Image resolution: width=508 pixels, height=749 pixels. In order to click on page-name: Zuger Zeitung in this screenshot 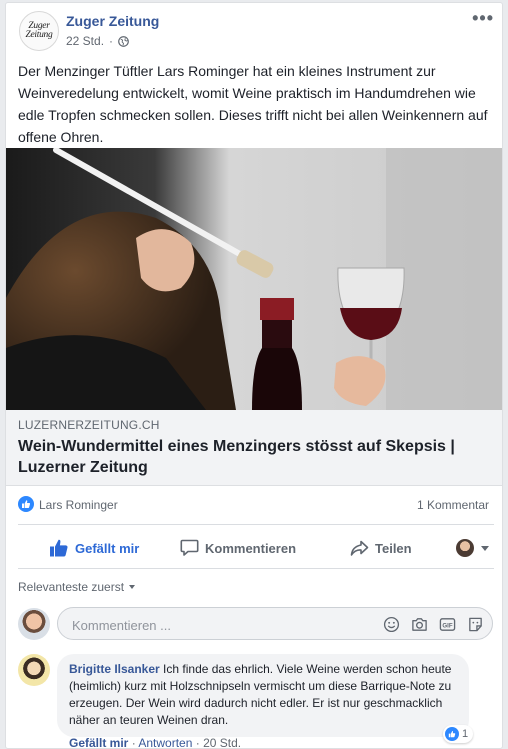, I will do `click(112, 21)`.